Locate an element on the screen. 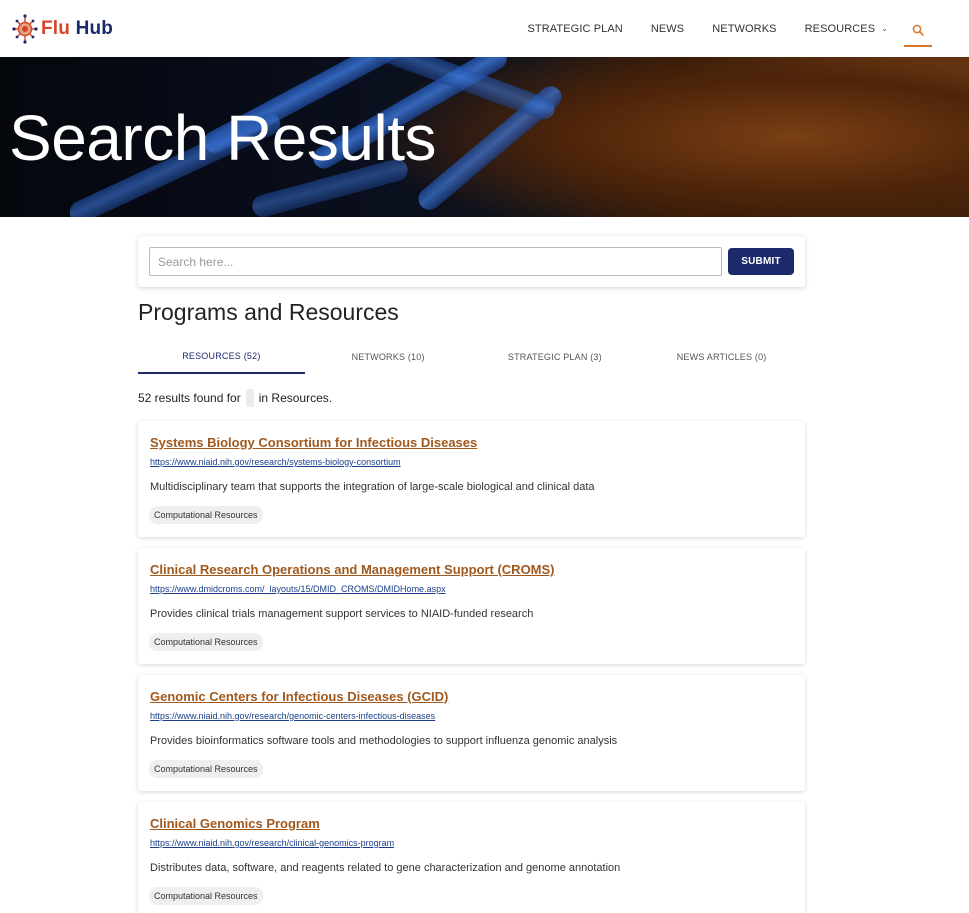 The height and width of the screenshot is (913, 969). search-icon is located at coordinates (918, 30).